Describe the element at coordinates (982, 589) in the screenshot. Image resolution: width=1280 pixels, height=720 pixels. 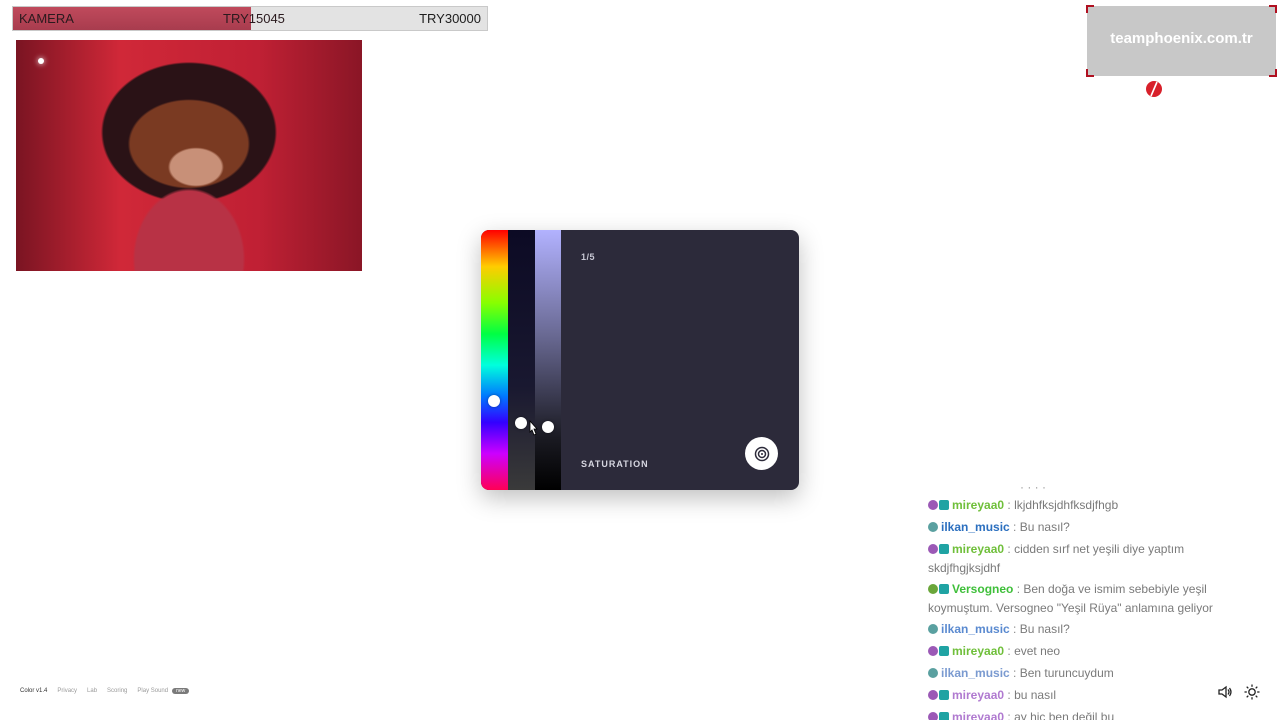
I see `chat-username: Versogneo` at that location.